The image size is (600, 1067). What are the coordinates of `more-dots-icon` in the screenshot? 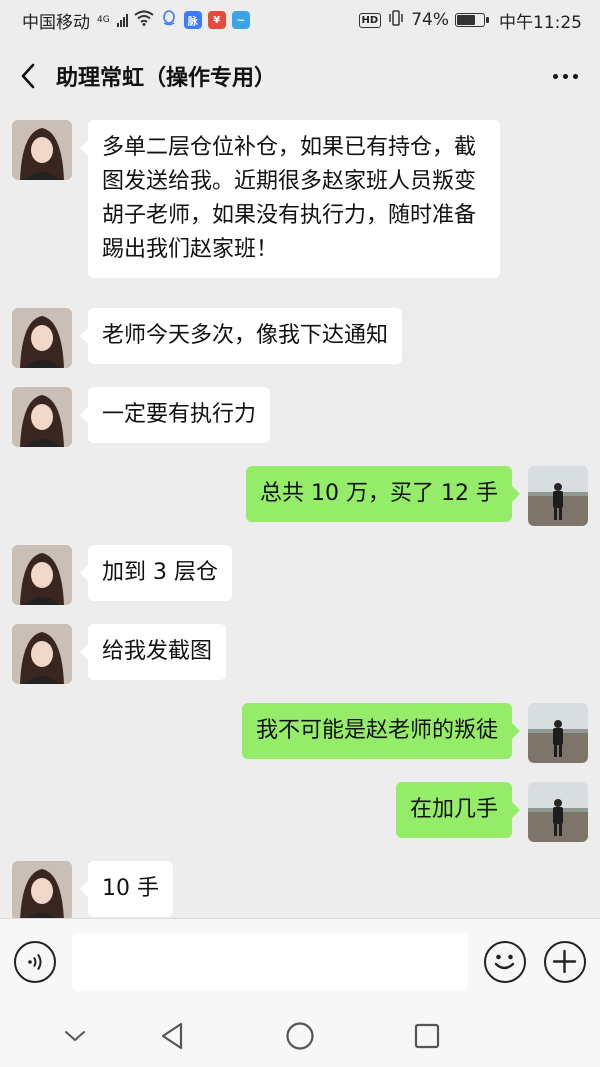 It's located at (565, 76).